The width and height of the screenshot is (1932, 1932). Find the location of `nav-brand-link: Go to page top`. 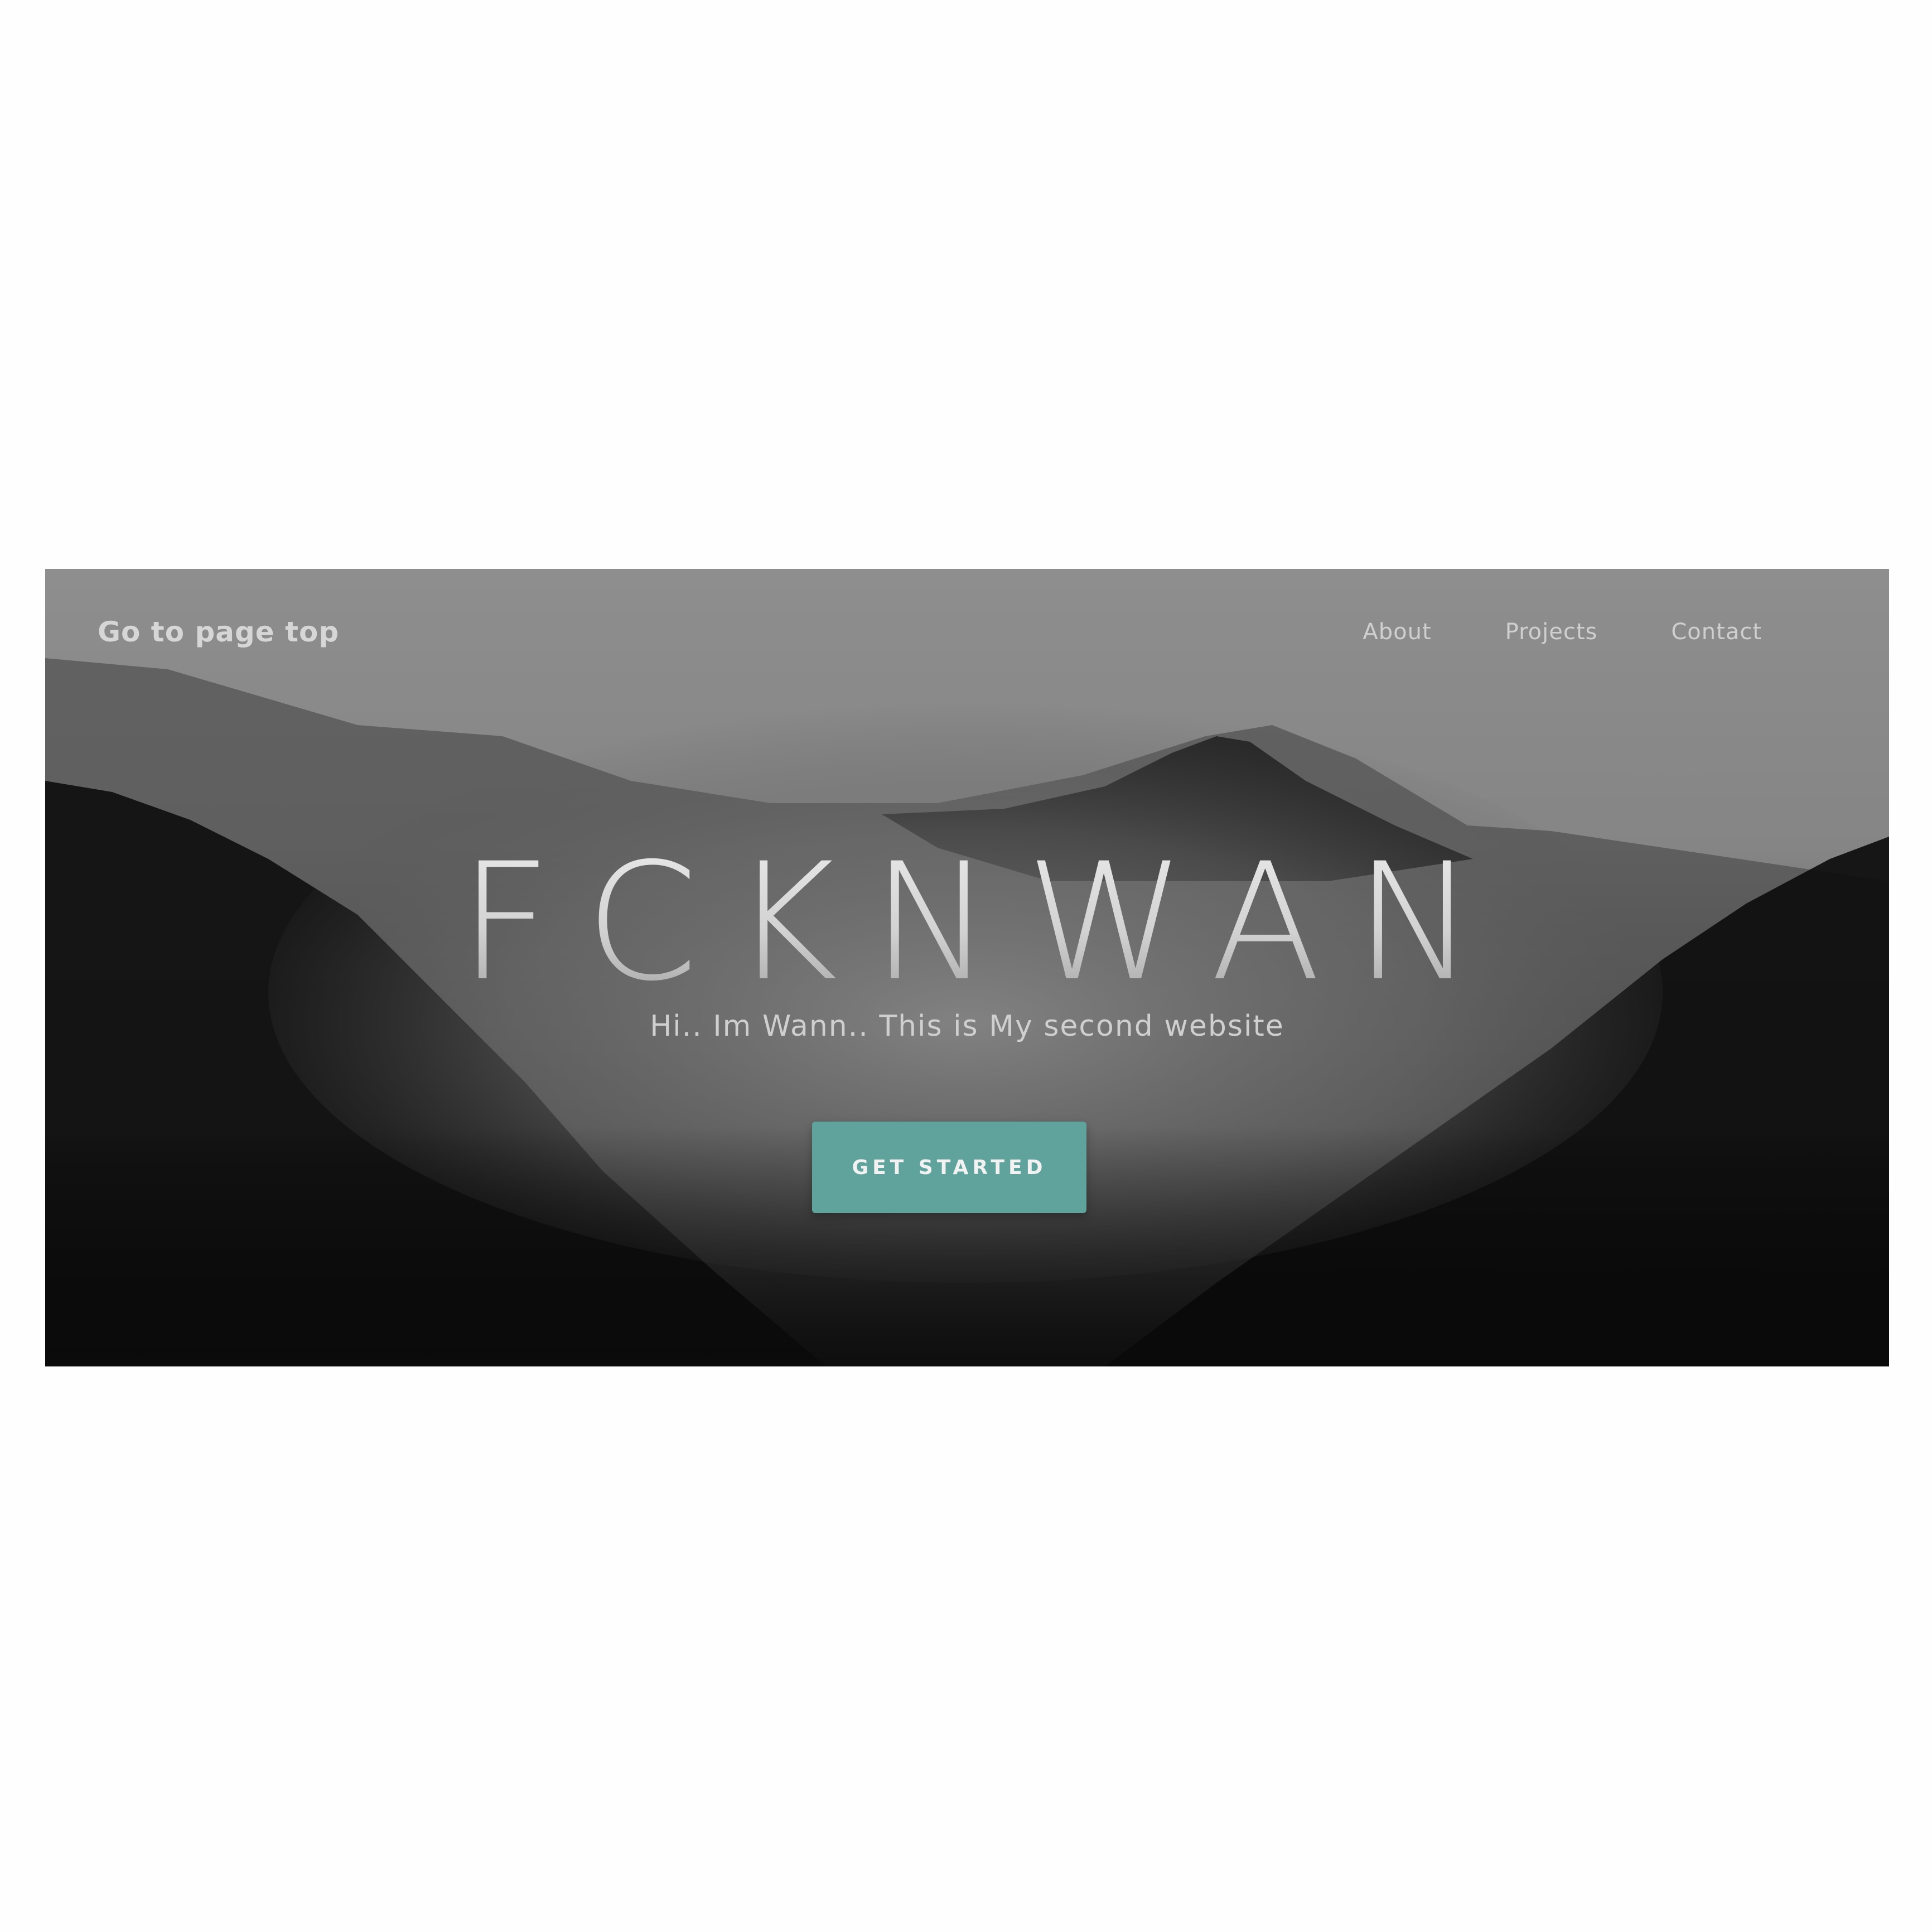

nav-brand-link: Go to page top is located at coordinates (218, 632).